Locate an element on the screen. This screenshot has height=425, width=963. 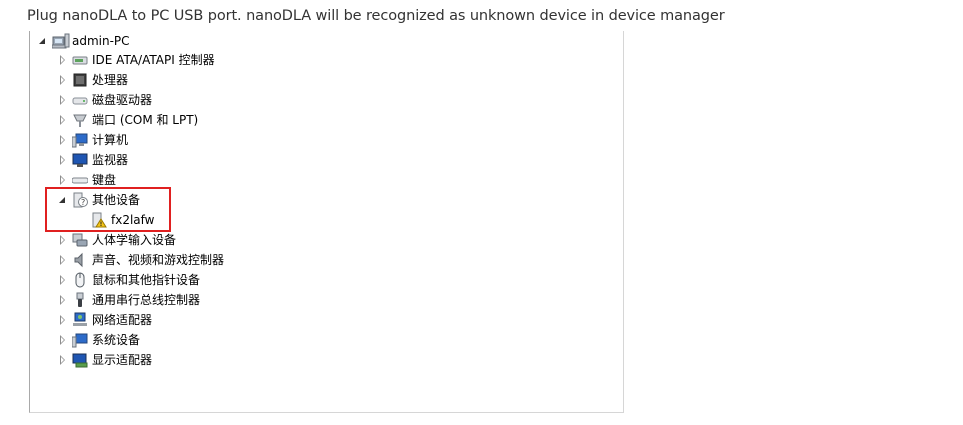
tree-item-mouse: 鼠标和其他指针设备 is located at coordinates (128, 280).